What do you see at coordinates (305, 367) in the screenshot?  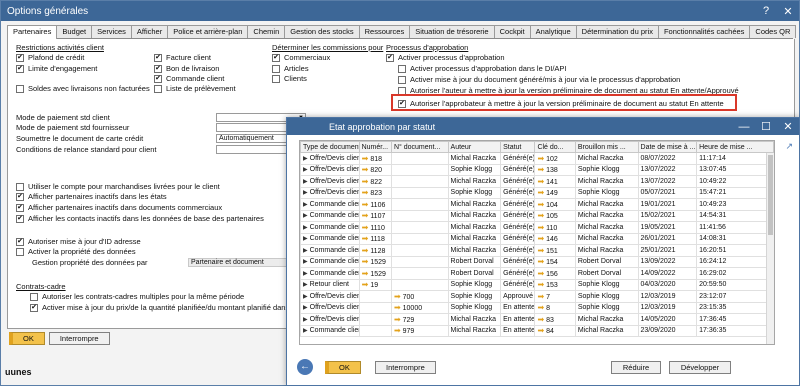 I see `back-arrow-icon: ←` at bounding box center [305, 367].